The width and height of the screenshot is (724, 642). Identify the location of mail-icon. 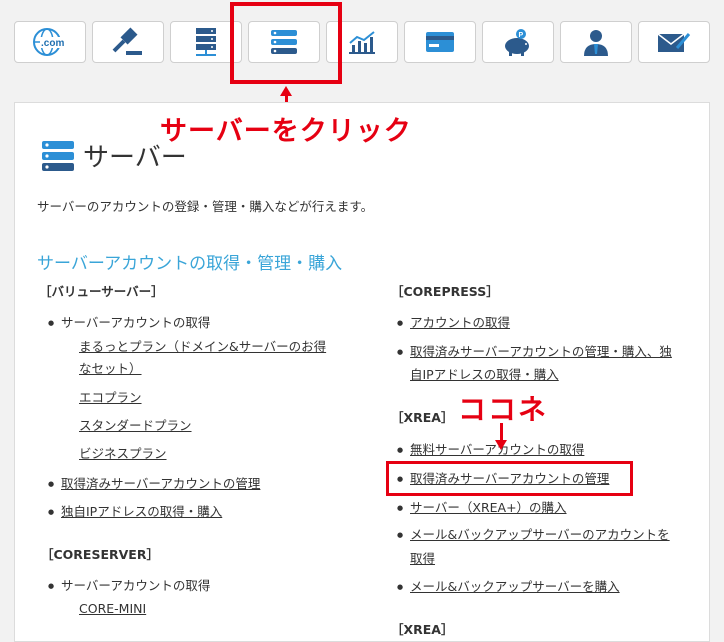
(674, 42).